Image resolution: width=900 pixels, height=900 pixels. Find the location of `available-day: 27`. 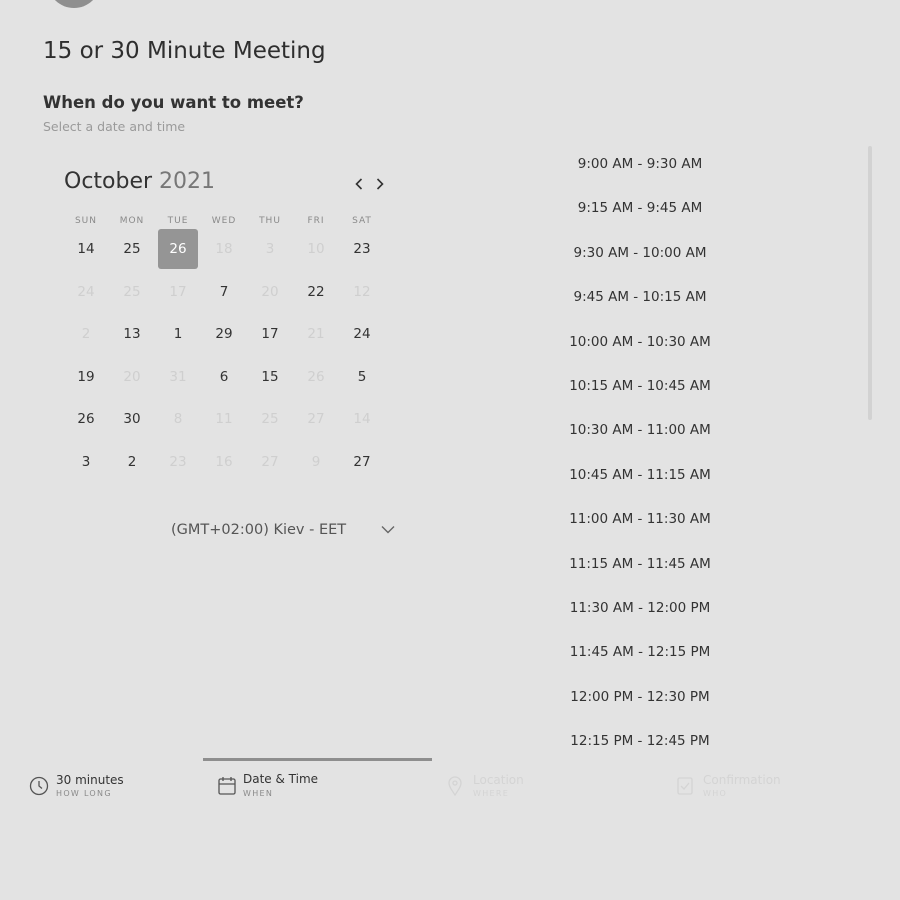

available-day: 27 is located at coordinates (362, 462).